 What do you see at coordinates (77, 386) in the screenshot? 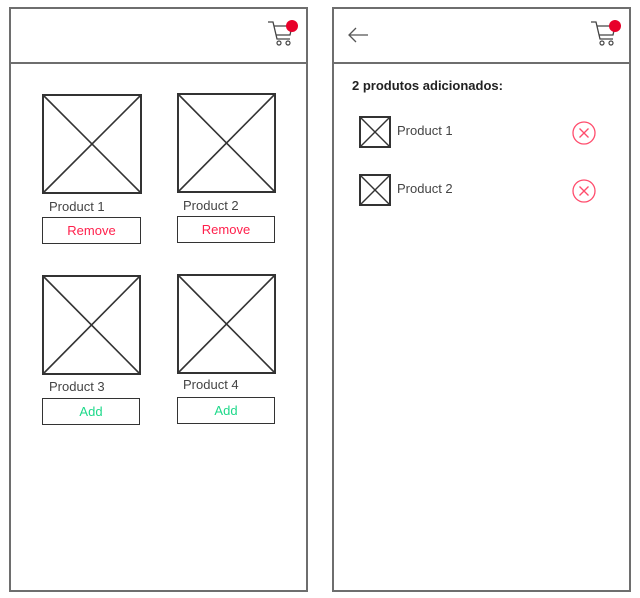
I see `product-name: Product 3` at bounding box center [77, 386].